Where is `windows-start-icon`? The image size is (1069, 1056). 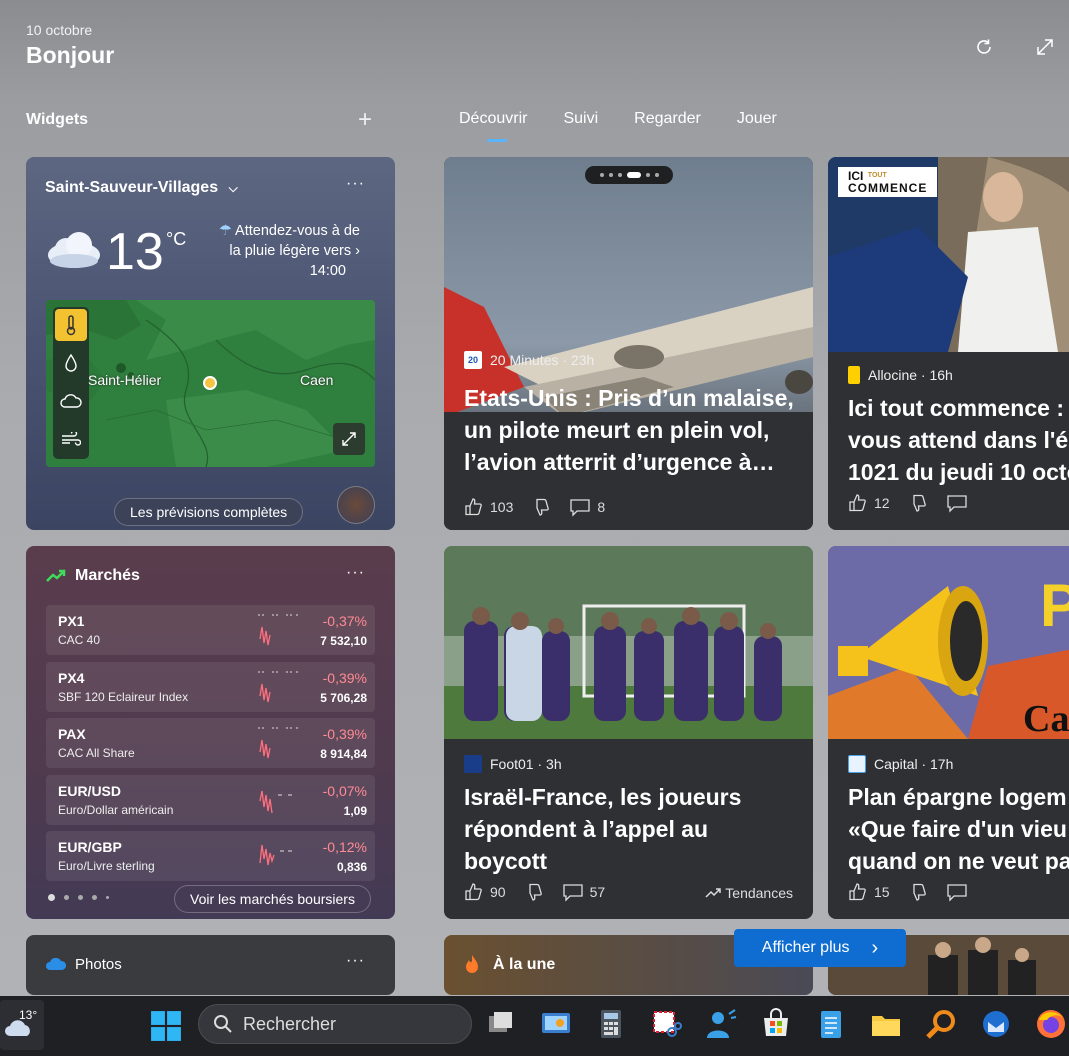 windows-start-icon is located at coordinates (166, 1026).